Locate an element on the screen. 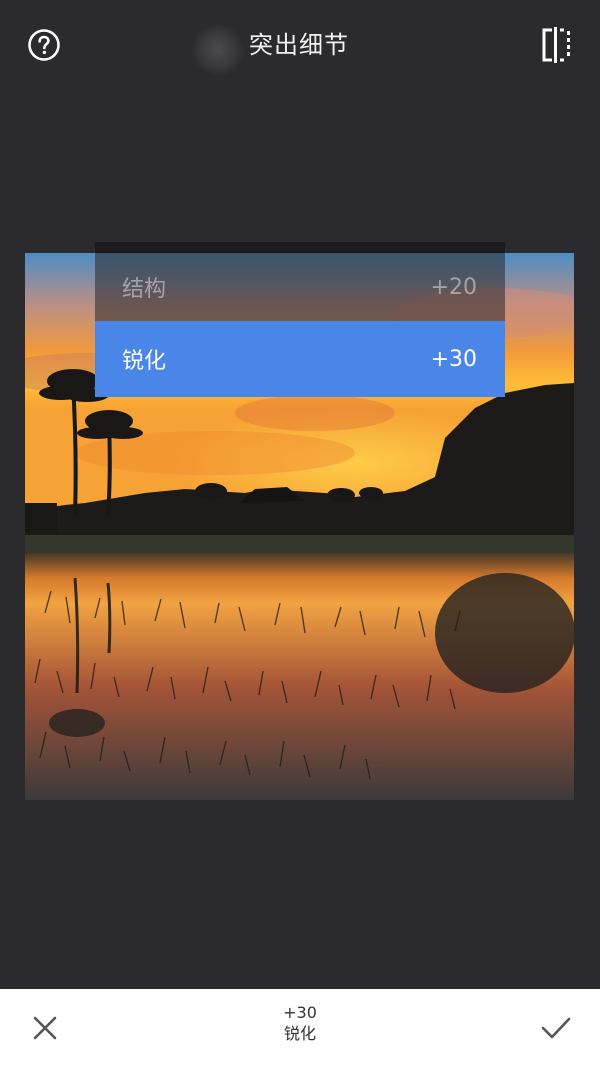 This screenshot has height=1066, width=600. menu-item-value: +30 is located at coordinates (453, 359).